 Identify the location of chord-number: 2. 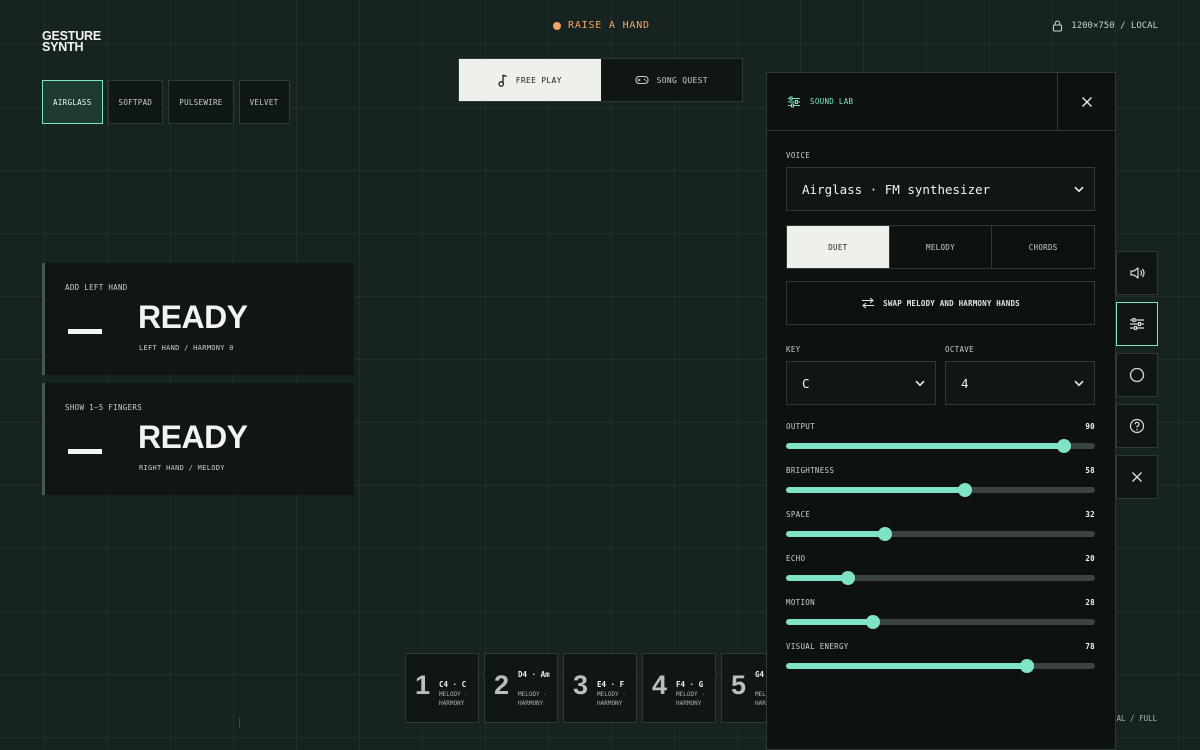
(502, 685).